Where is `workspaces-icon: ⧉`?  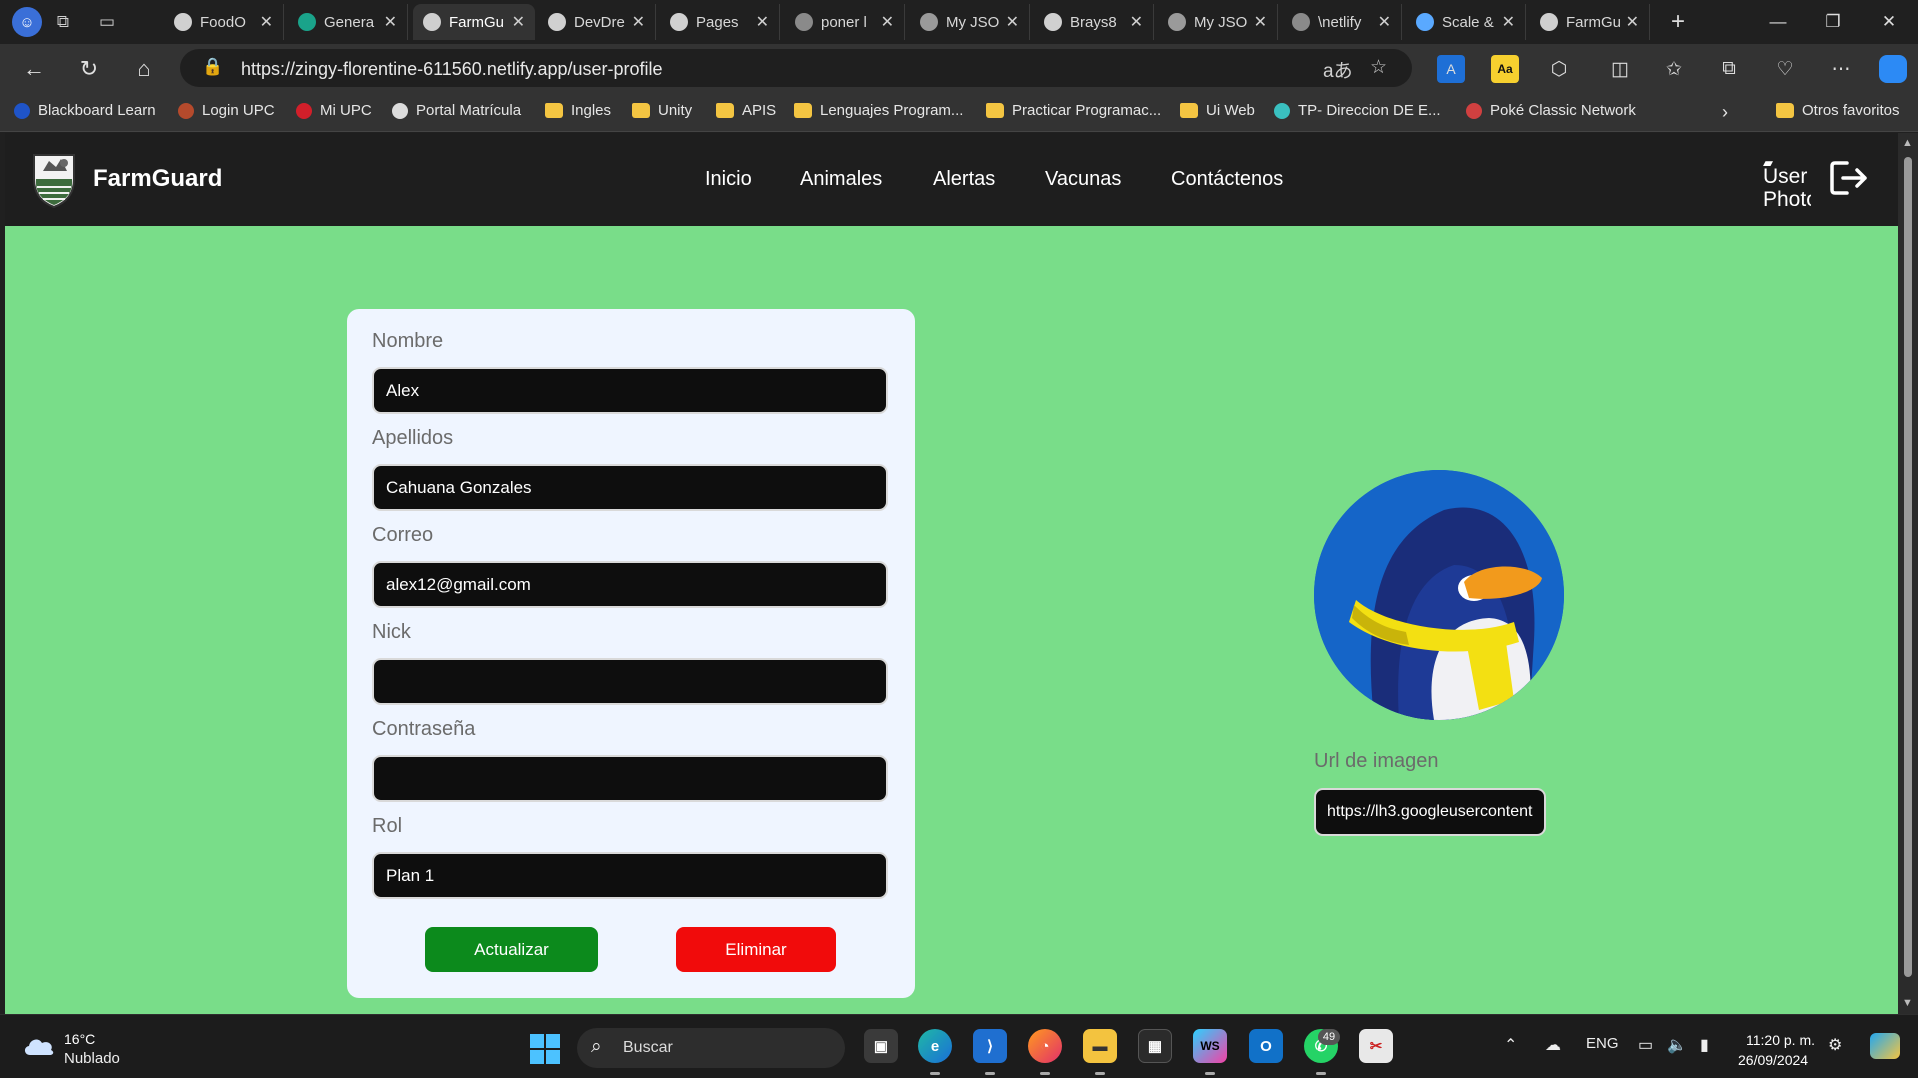 workspaces-icon: ⧉ is located at coordinates (63, 22).